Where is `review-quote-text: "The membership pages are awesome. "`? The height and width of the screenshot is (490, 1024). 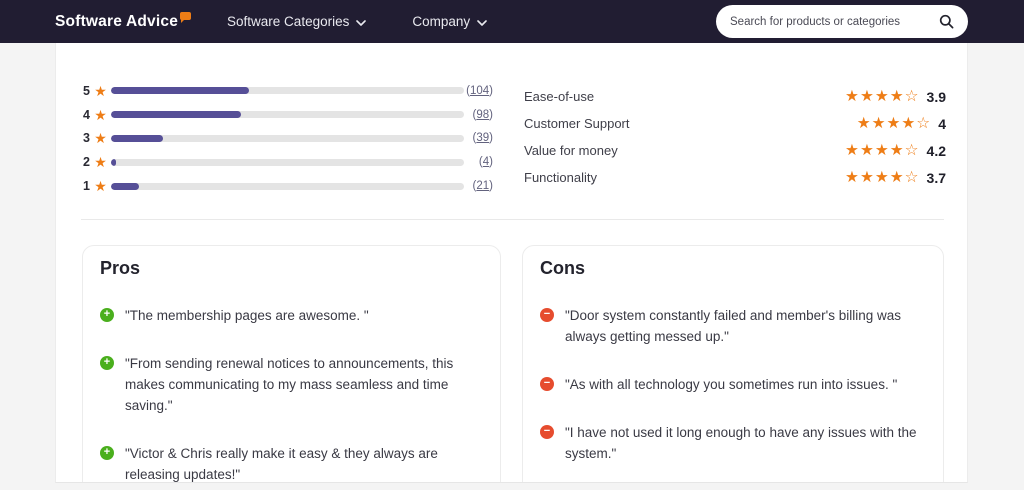 review-quote-text: "The membership pages are awesome. " is located at coordinates (247, 315).